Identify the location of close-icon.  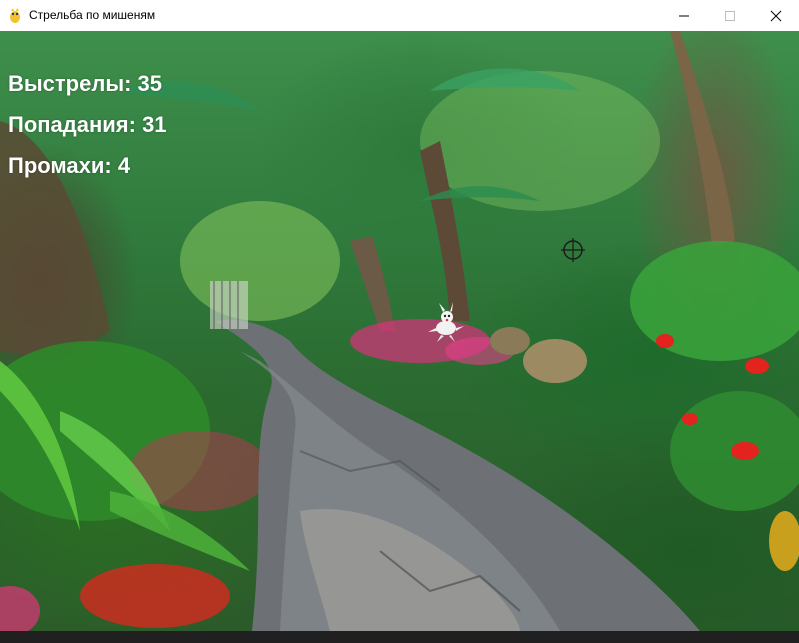
(776, 15).